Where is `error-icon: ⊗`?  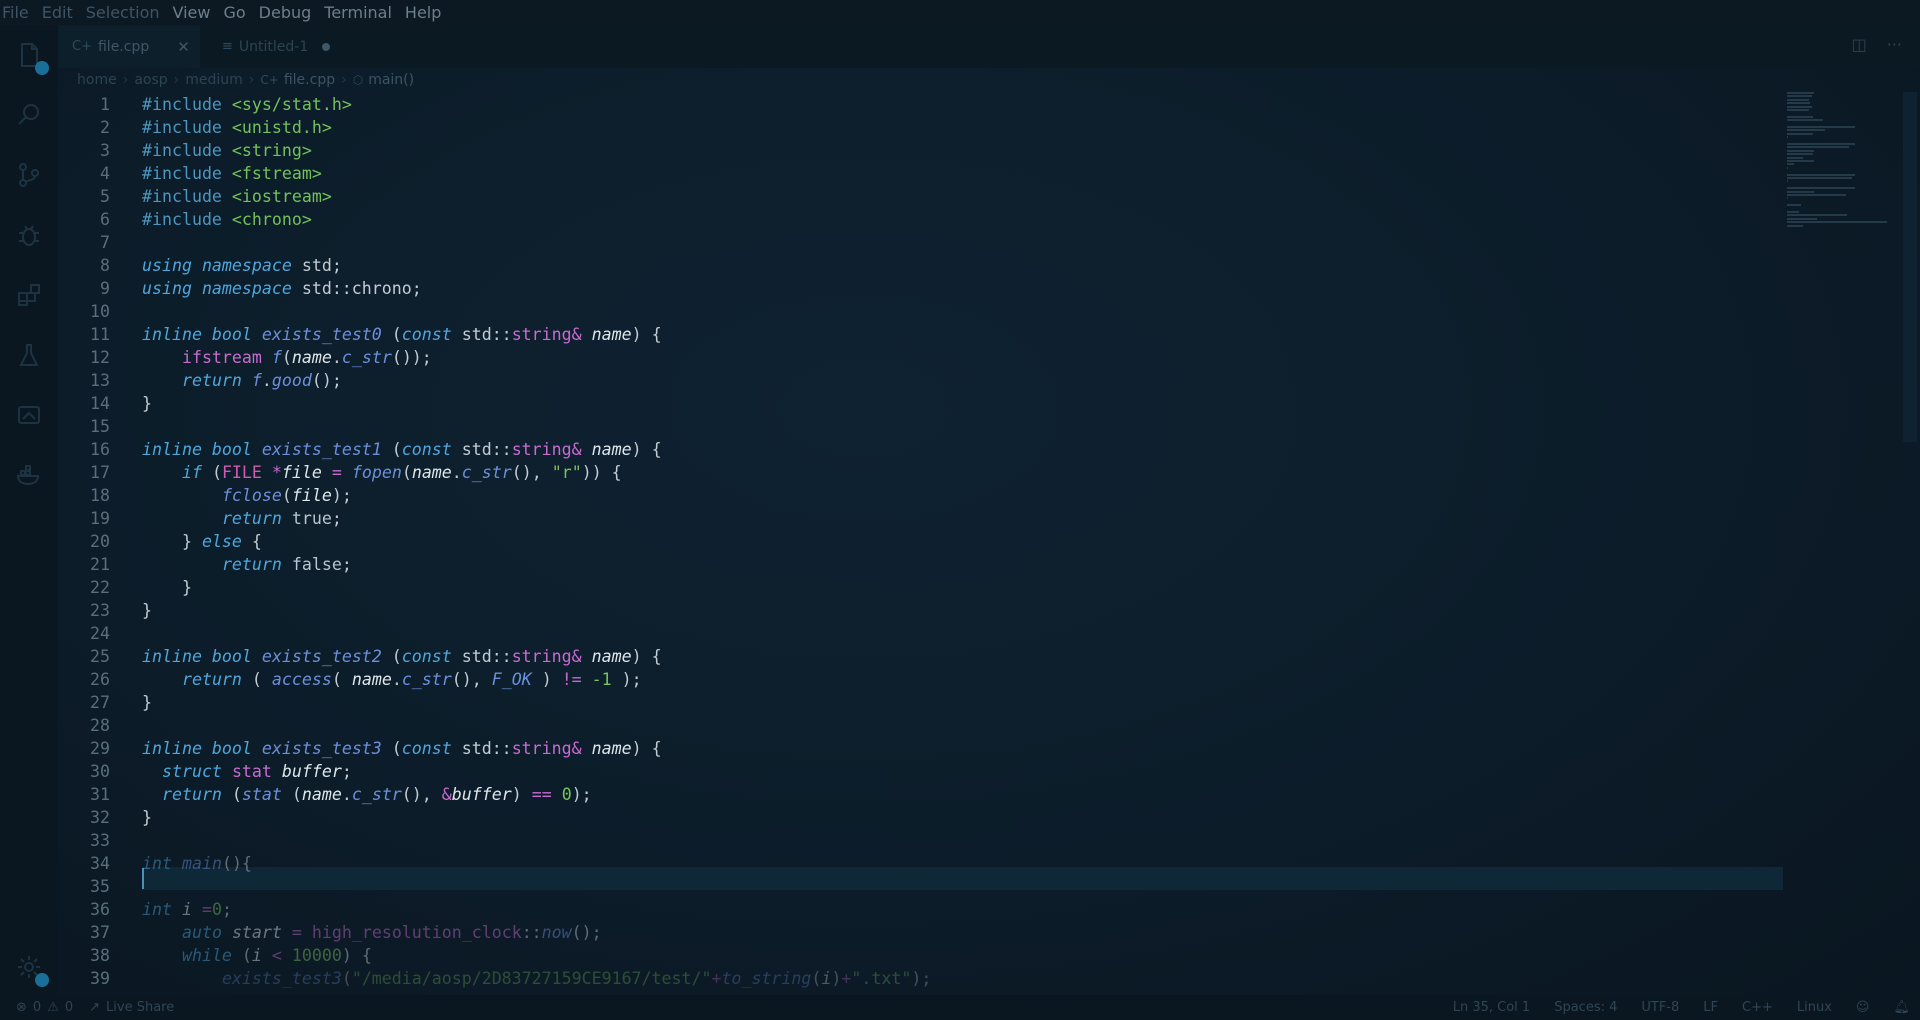
error-icon: ⊗ is located at coordinates (21, 1007).